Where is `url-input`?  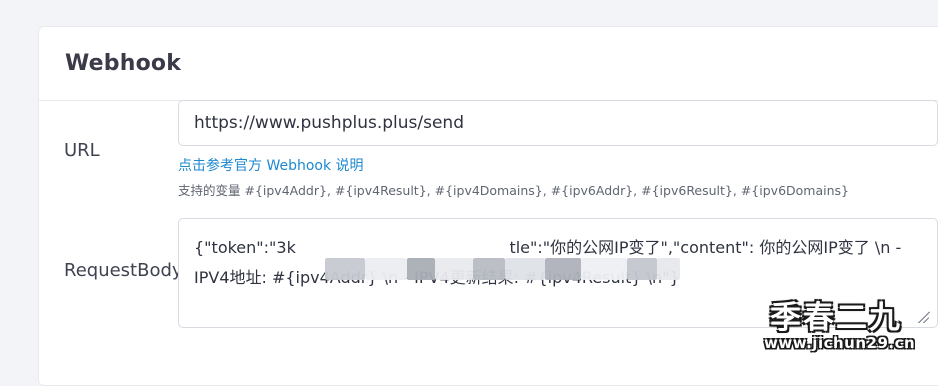 url-input is located at coordinates (558, 123).